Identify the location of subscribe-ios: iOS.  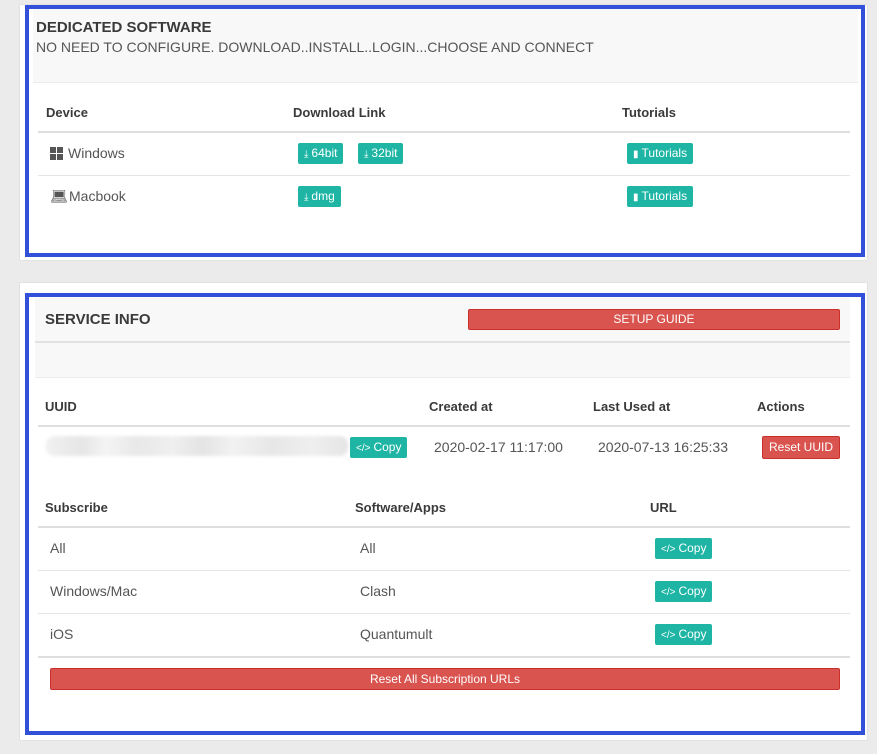
(62, 634).